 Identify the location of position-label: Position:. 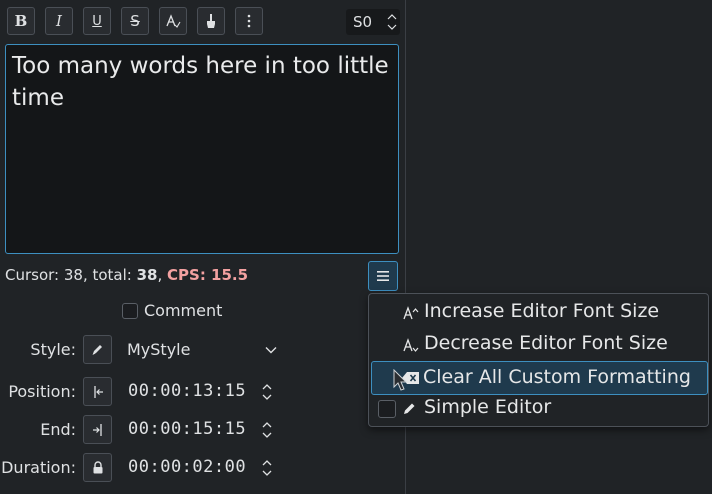
(42, 391).